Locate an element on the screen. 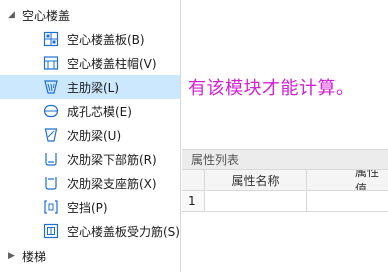  column-header-label: 属性值 is located at coordinates (367, 180).